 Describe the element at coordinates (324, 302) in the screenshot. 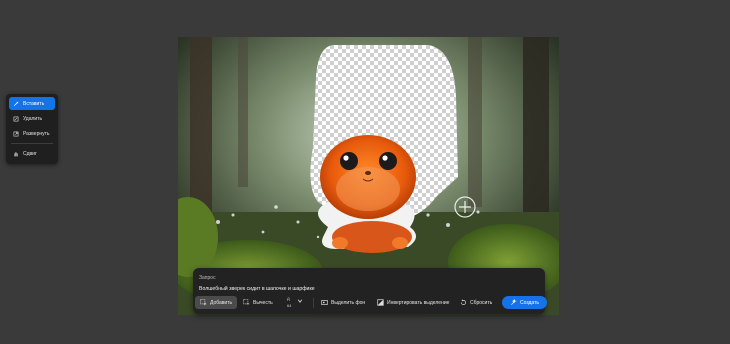

I see `select-background-icon` at that location.